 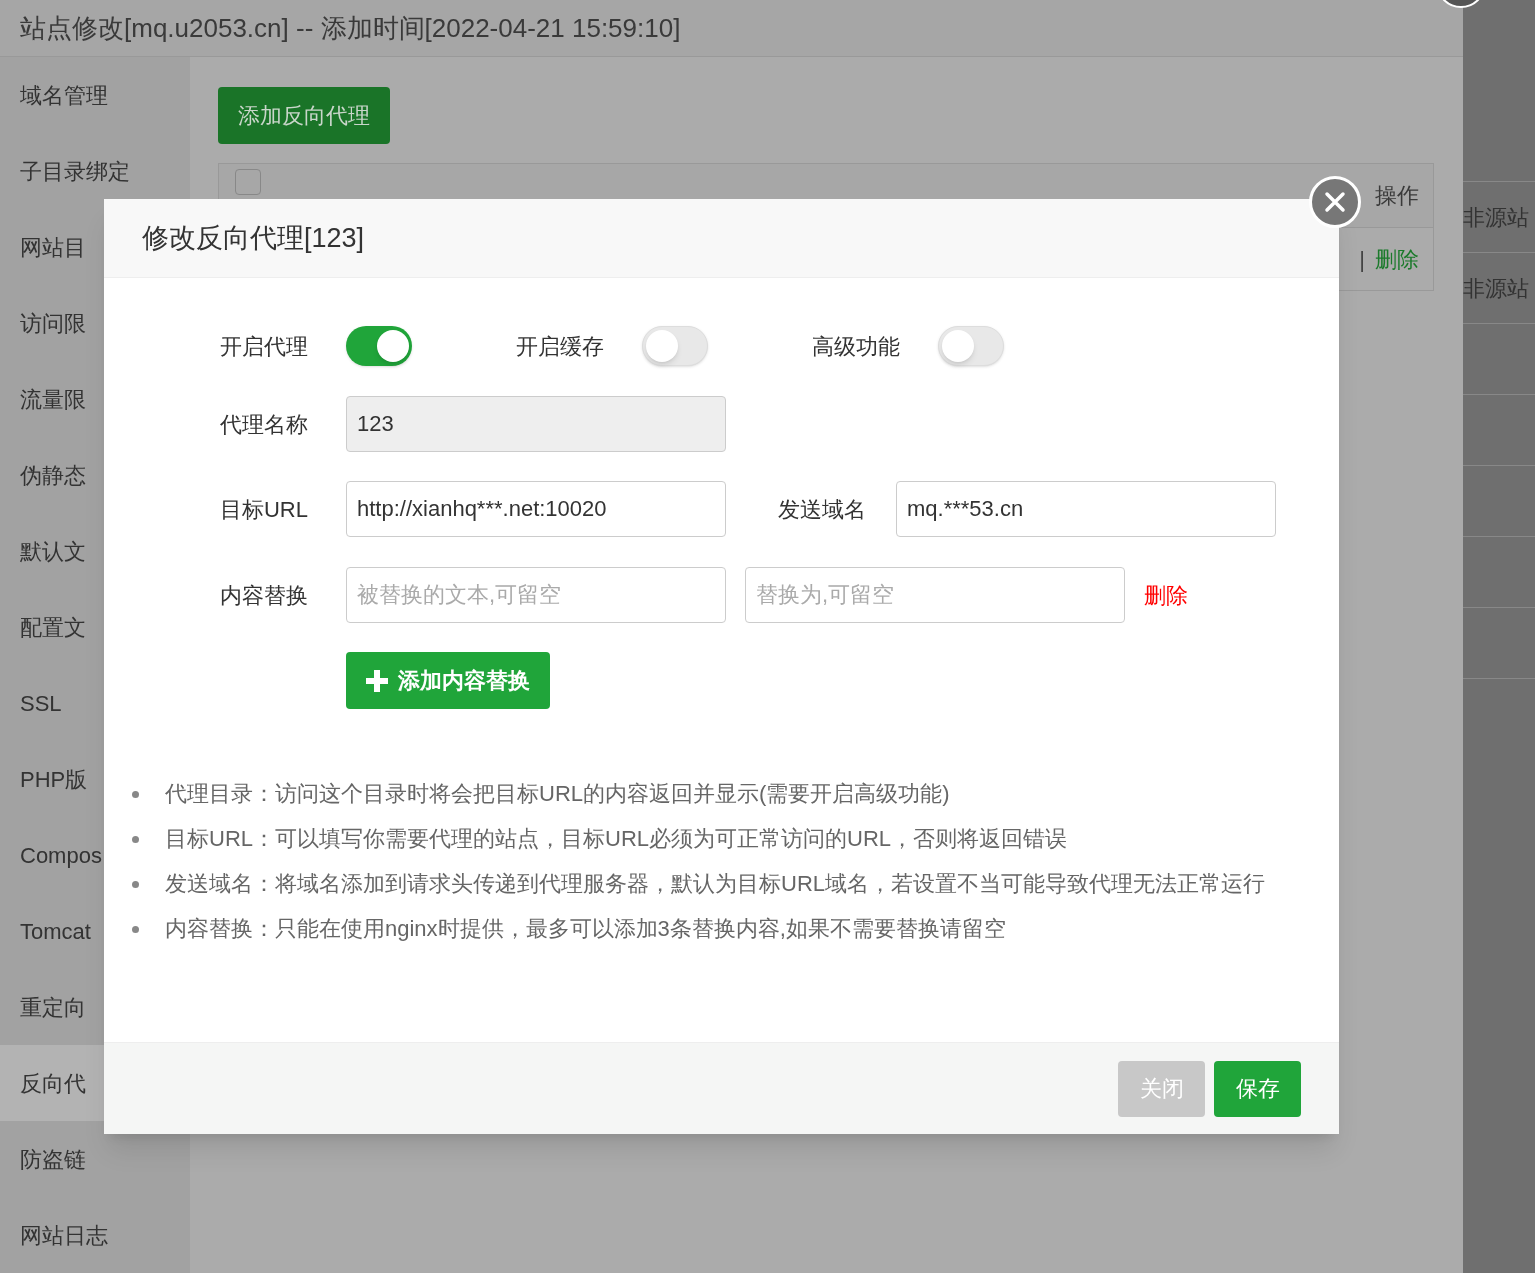 What do you see at coordinates (95, 95) in the screenshot?
I see `sidebar-item: 域名管理` at bounding box center [95, 95].